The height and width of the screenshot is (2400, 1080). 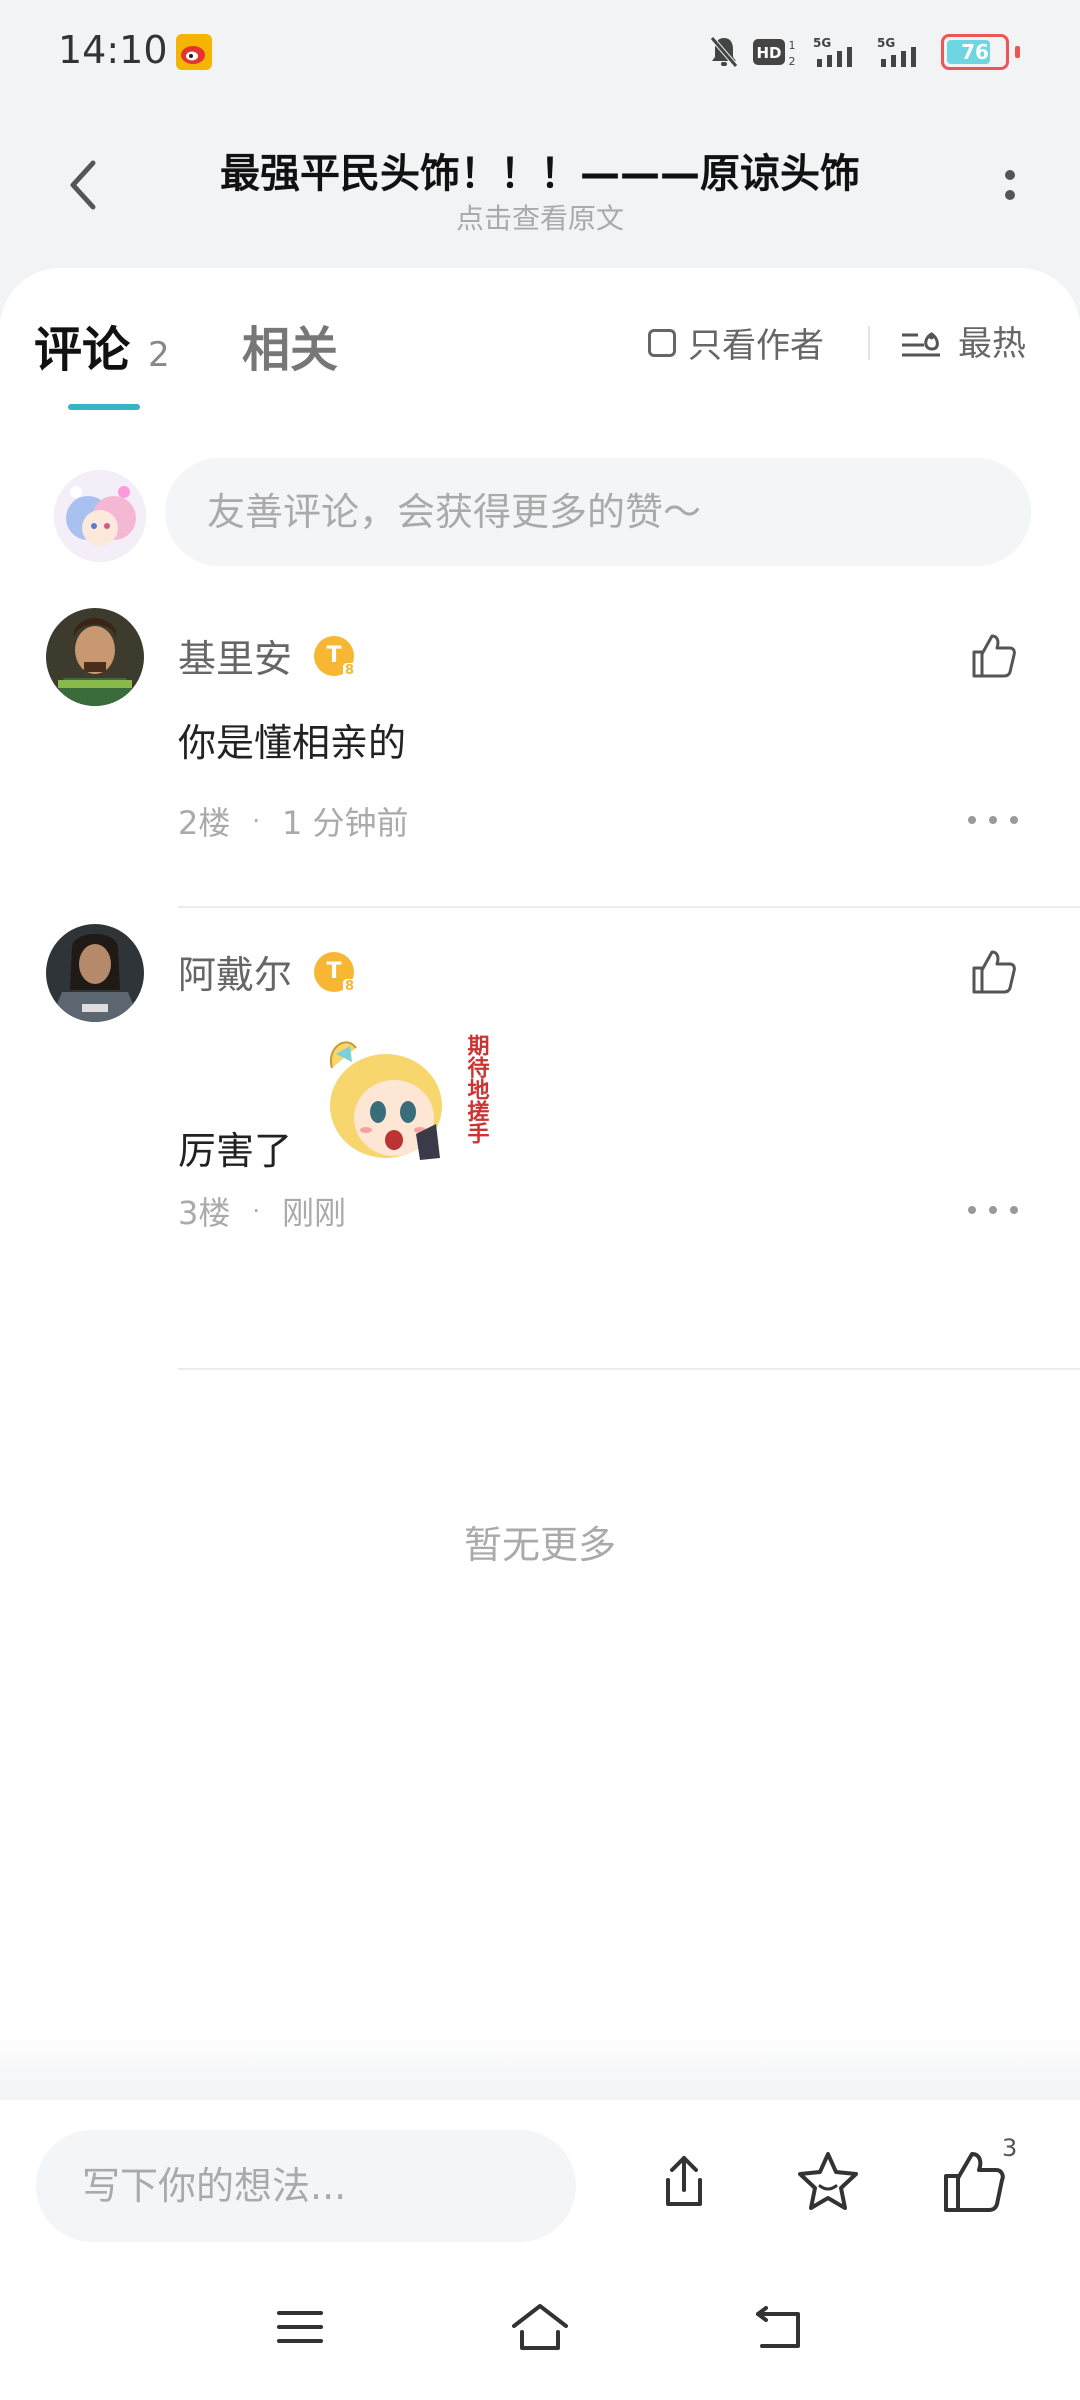 I want to click on favorite-button, so click(x=828, y=2182).